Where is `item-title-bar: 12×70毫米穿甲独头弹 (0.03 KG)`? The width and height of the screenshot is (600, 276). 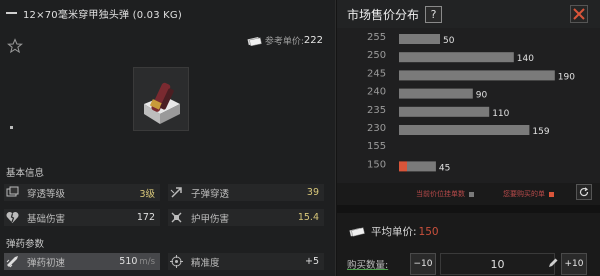
item-title-bar: 12×70毫米穿甲独头弹 (0.03 KG) is located at coordinates (168, 13).